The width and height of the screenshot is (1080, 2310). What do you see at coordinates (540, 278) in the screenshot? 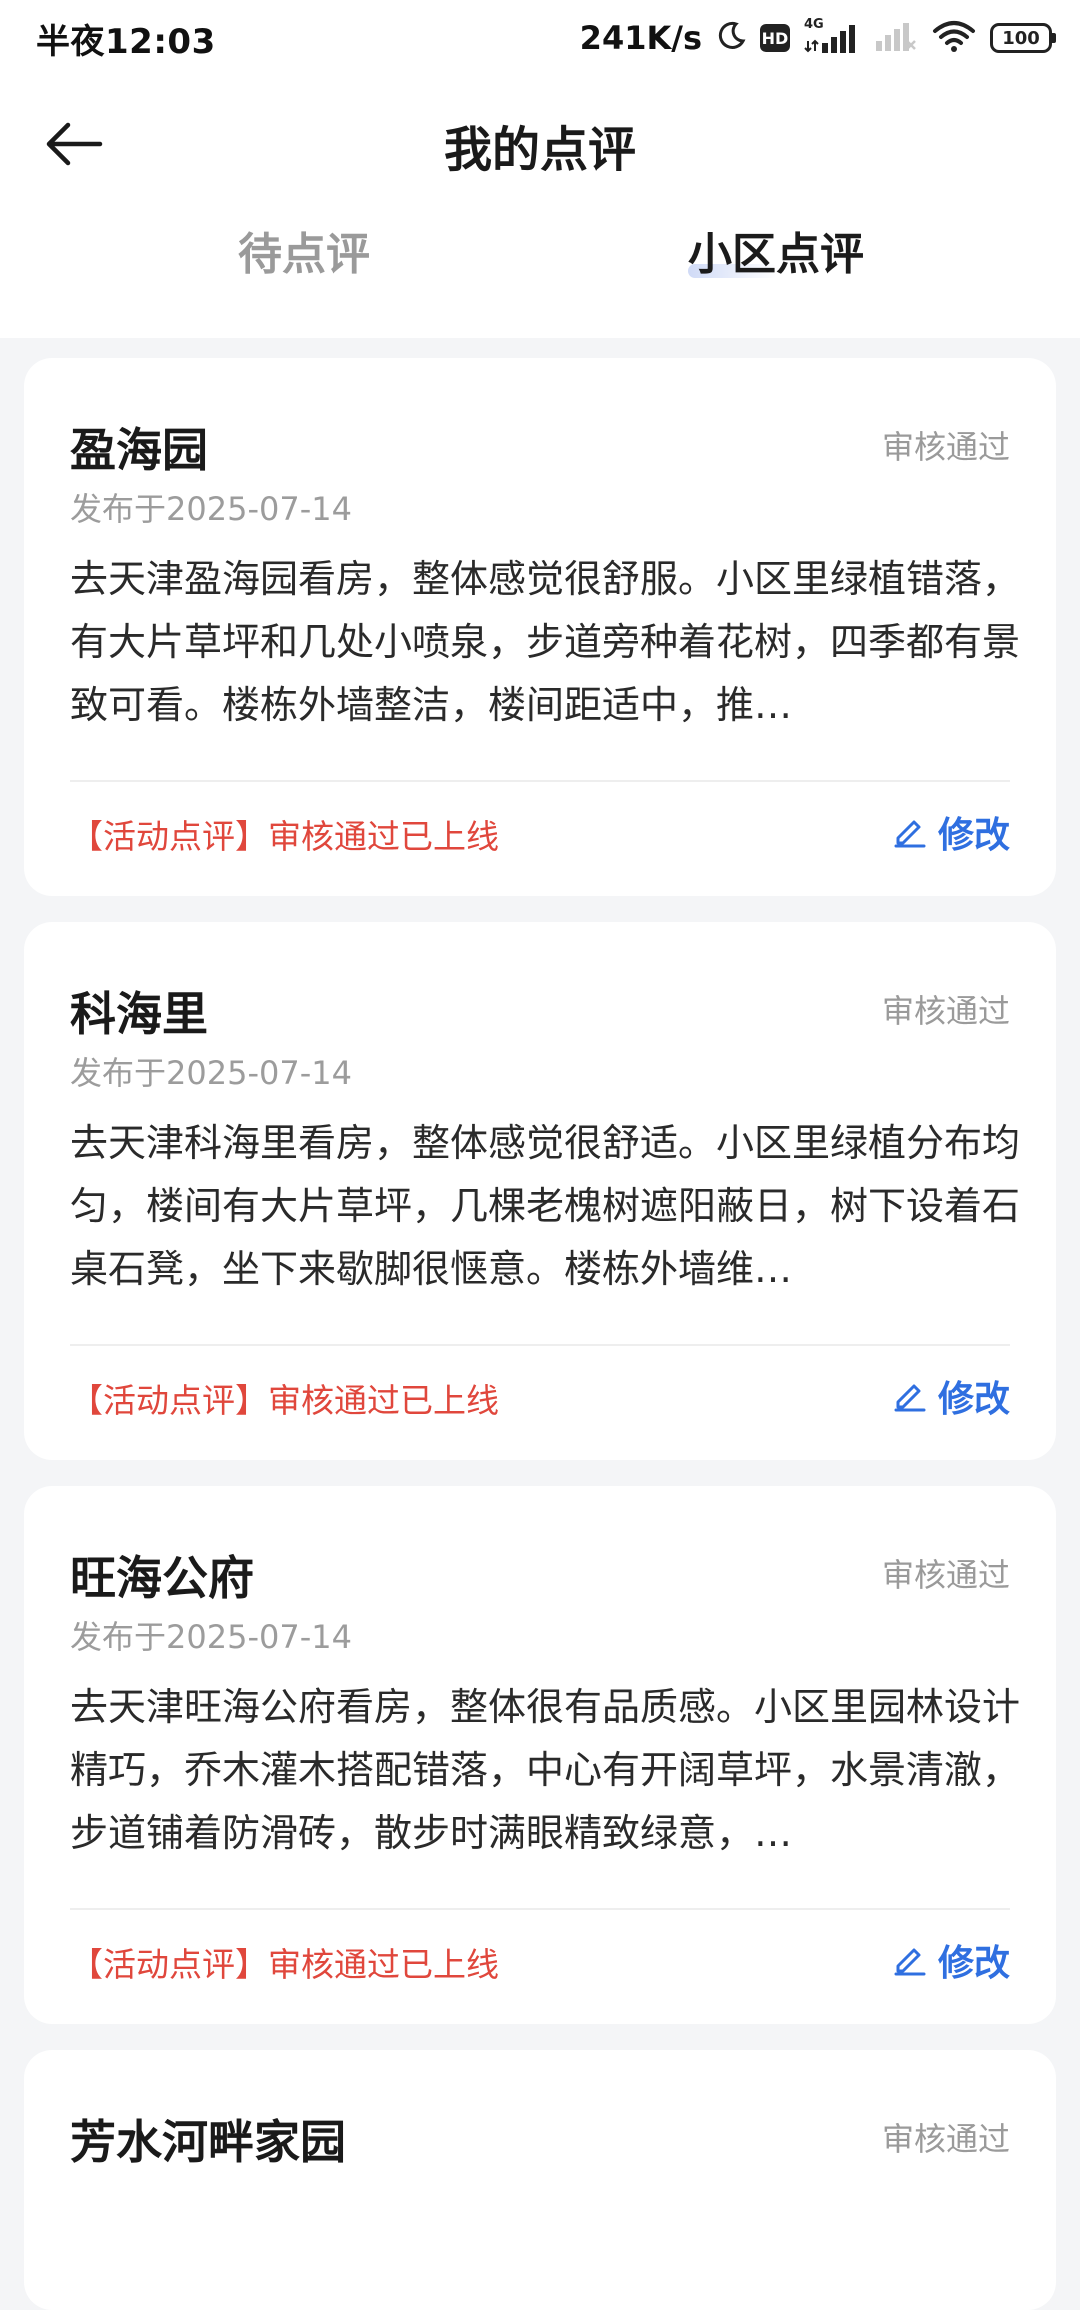
I see `tab-bar: 待点评 小区点评` at bounding box center [540, 278].